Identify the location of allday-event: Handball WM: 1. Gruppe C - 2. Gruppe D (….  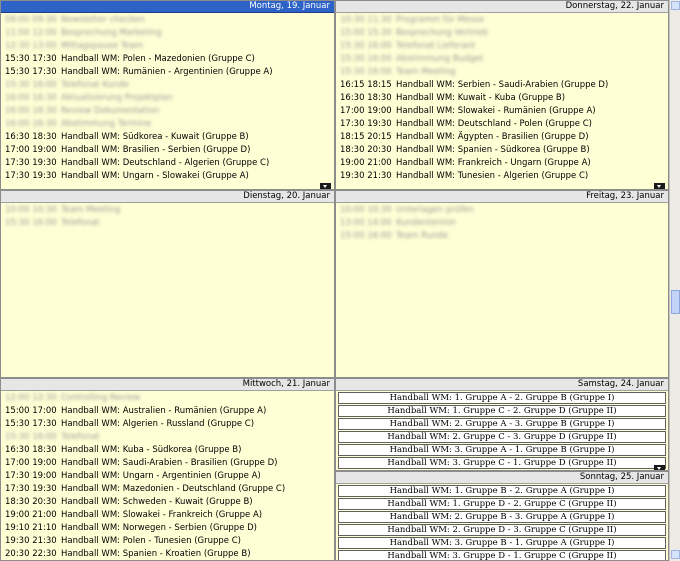
(502, 411).